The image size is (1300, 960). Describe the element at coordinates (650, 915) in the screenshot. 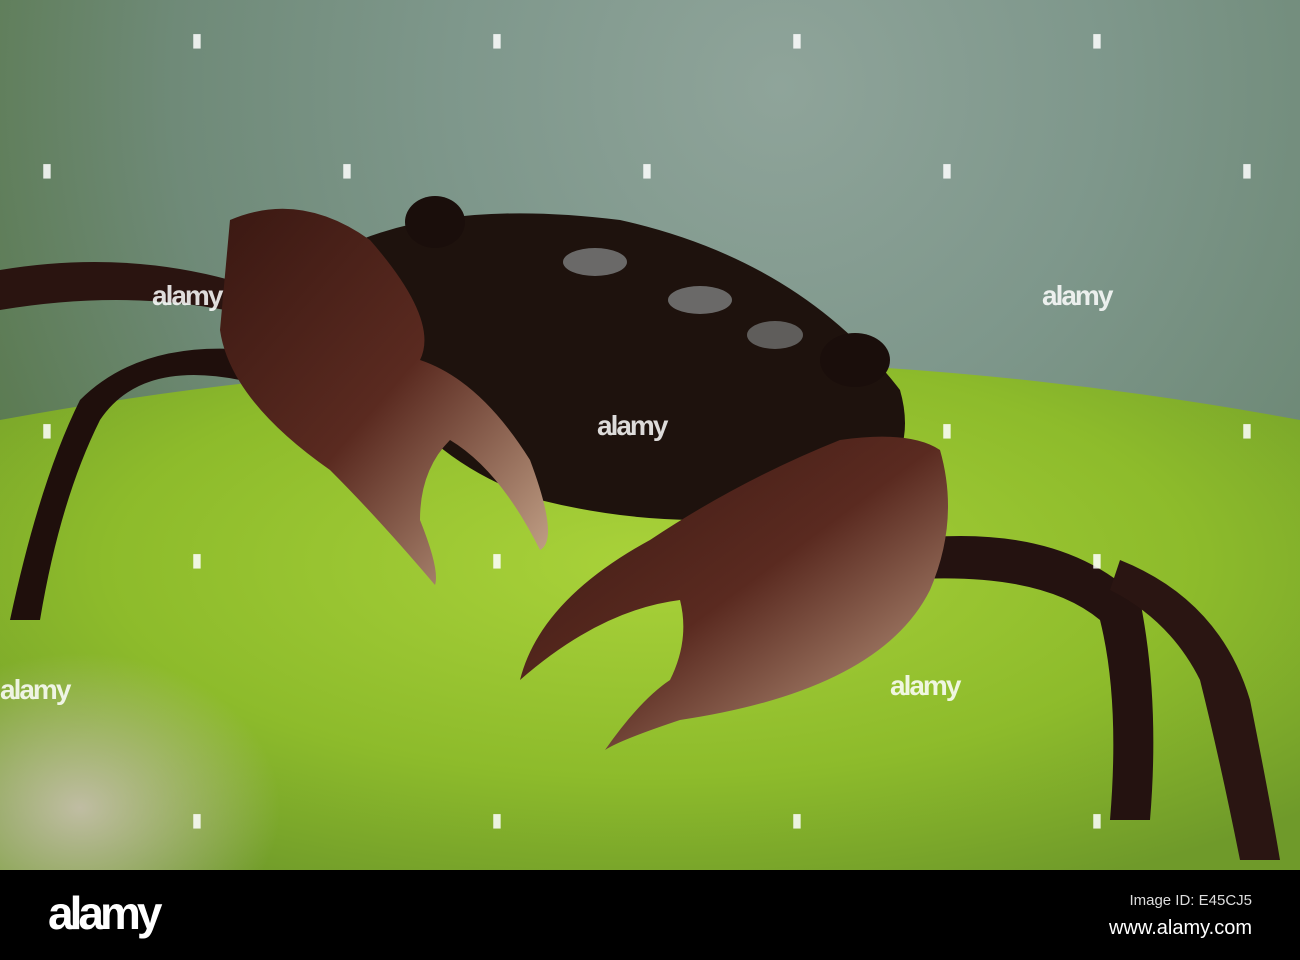

I see `footer-bar: alamy Image ID: E45CJ5 www.alamy.com` at that location.